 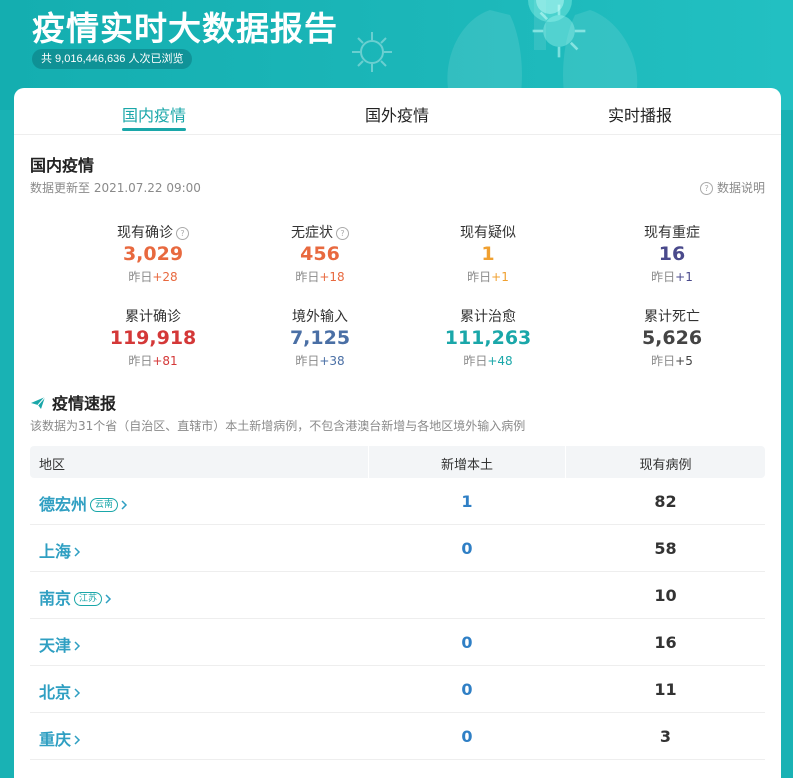 What do you see at coordinates (488, 233) in the screenshot?
I see `stat-label-text: 现有疑似` at bounding box center [488, 233].